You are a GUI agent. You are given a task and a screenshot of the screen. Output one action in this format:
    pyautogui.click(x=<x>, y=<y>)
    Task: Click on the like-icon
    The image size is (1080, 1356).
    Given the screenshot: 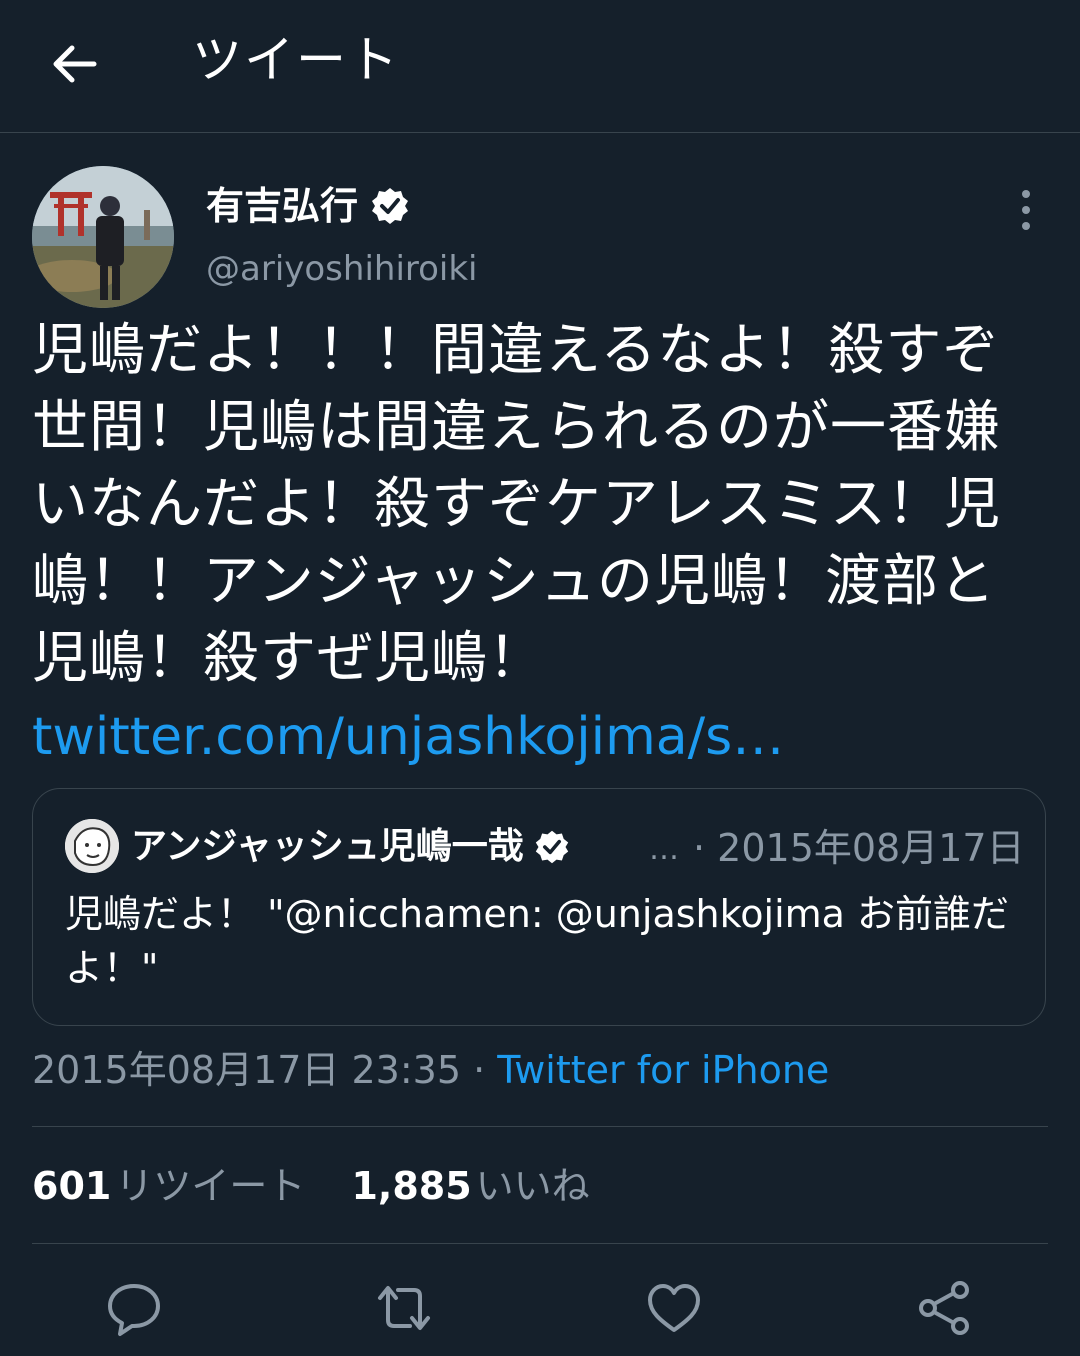 What is the action you would take?
    pyautogui.click(x=674, y=1308)
    